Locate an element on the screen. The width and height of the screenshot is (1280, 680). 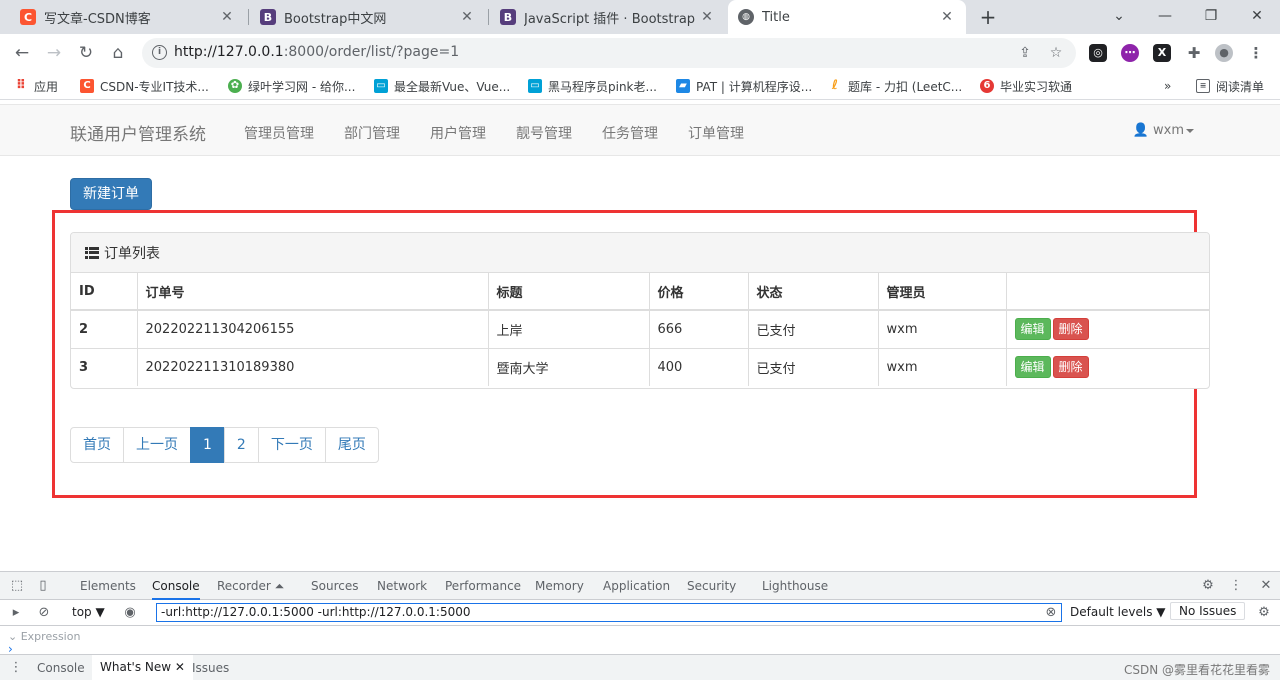
issues-button: No Issues is located at coordinates (1208, 611).